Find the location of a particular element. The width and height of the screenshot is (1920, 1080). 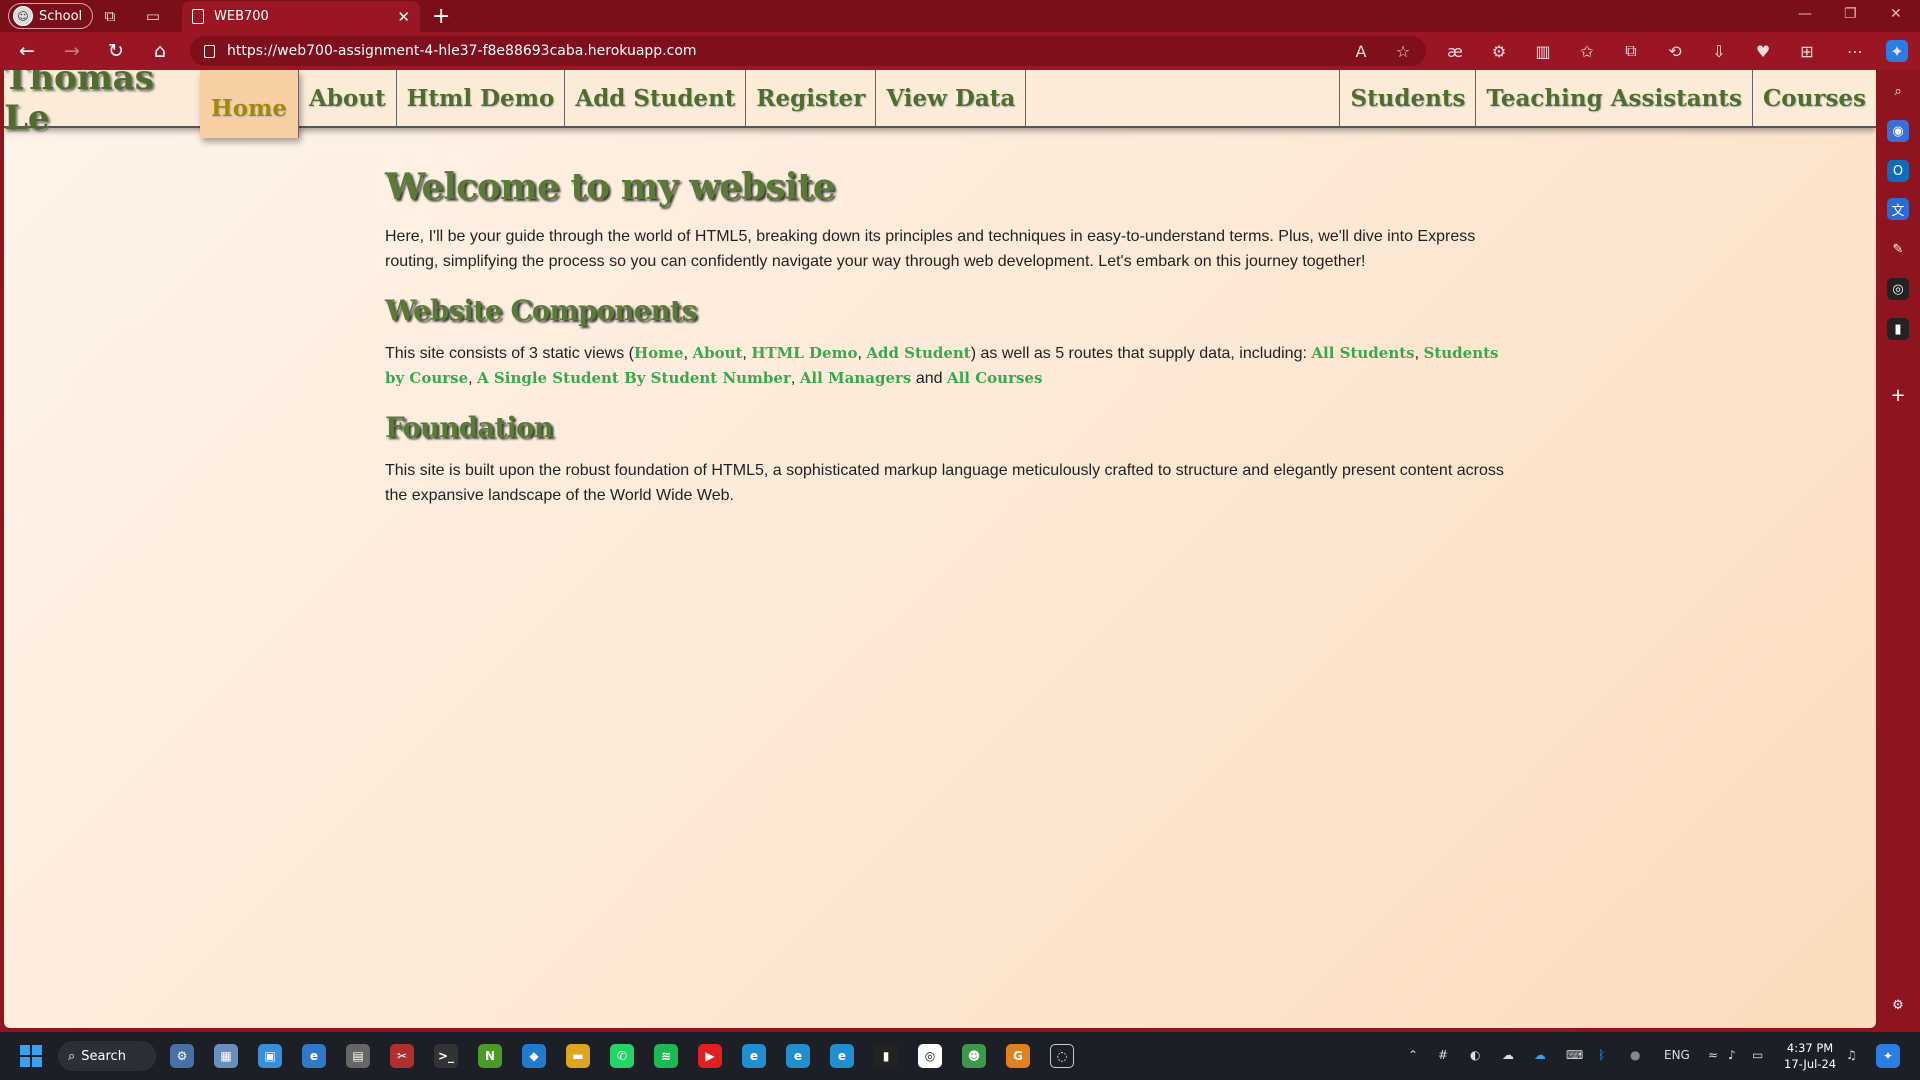

workspaces-icon: ⧉ is located at coordinates (110, 16).